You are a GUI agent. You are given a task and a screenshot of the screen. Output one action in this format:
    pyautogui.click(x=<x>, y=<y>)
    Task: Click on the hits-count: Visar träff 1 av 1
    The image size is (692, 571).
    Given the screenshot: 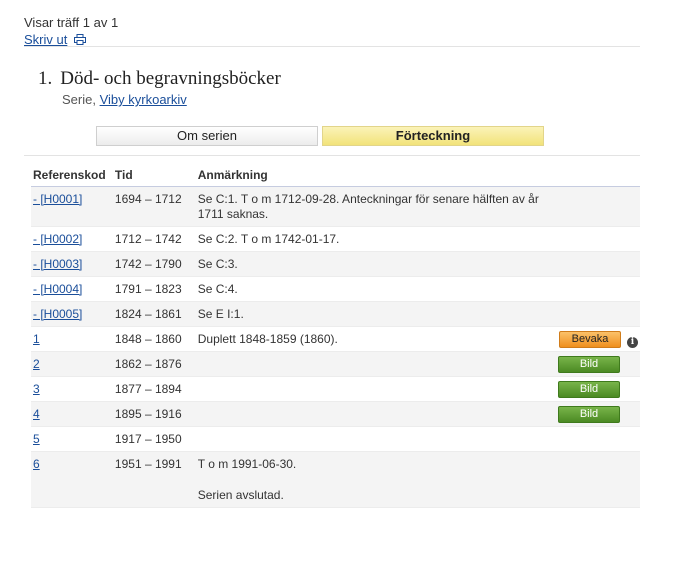 What is the action you would take?
    pyautogui.click(x=71, y=22)
    